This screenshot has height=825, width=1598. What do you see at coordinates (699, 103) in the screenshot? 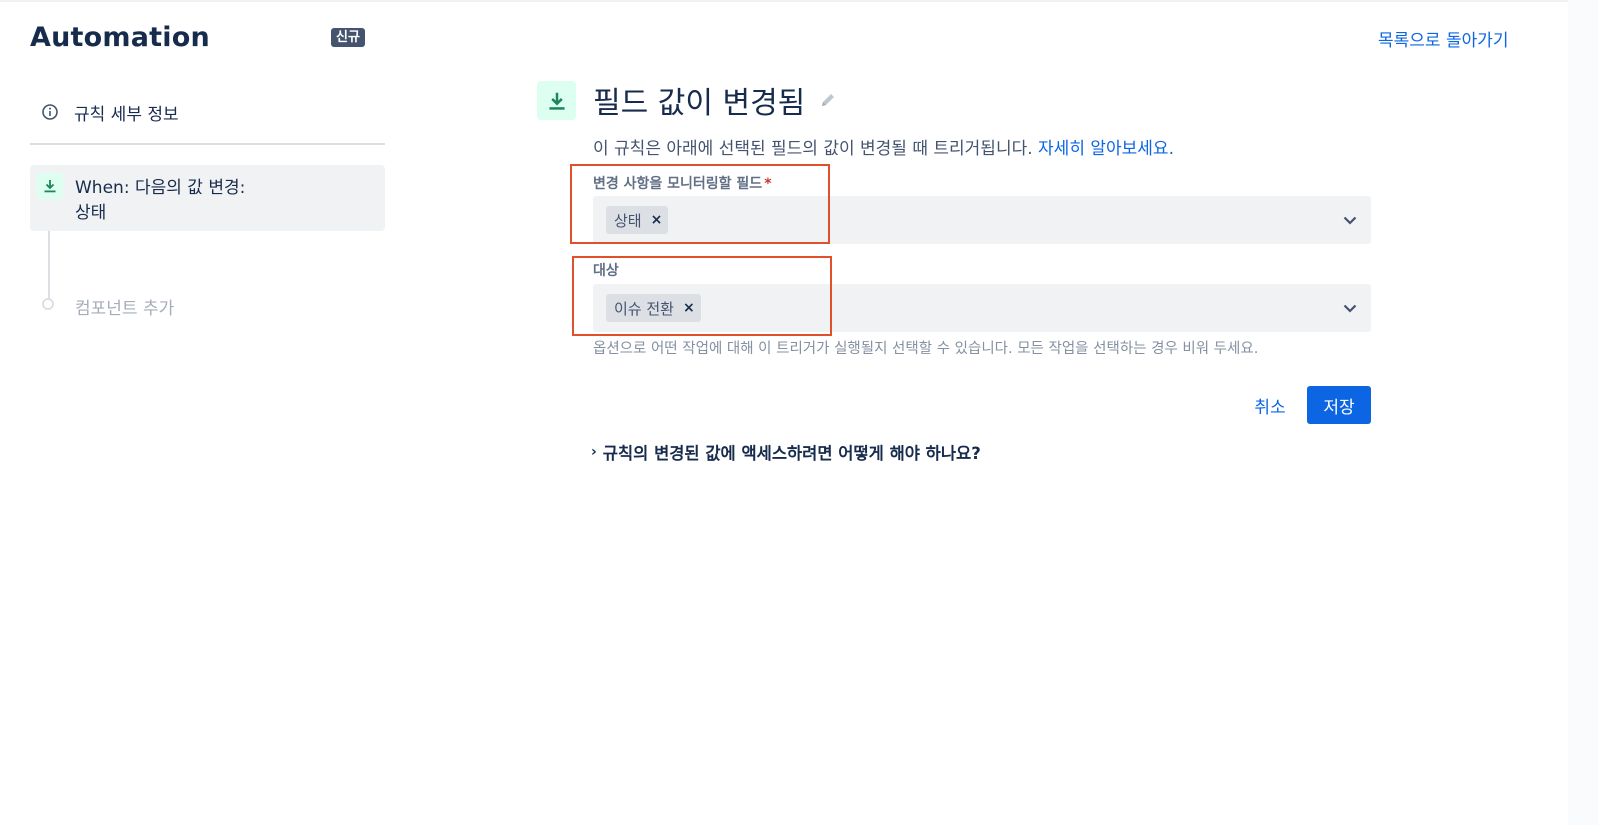
I see `page-title: 필드 값이 변경됨` at bounding box center [699, 103].